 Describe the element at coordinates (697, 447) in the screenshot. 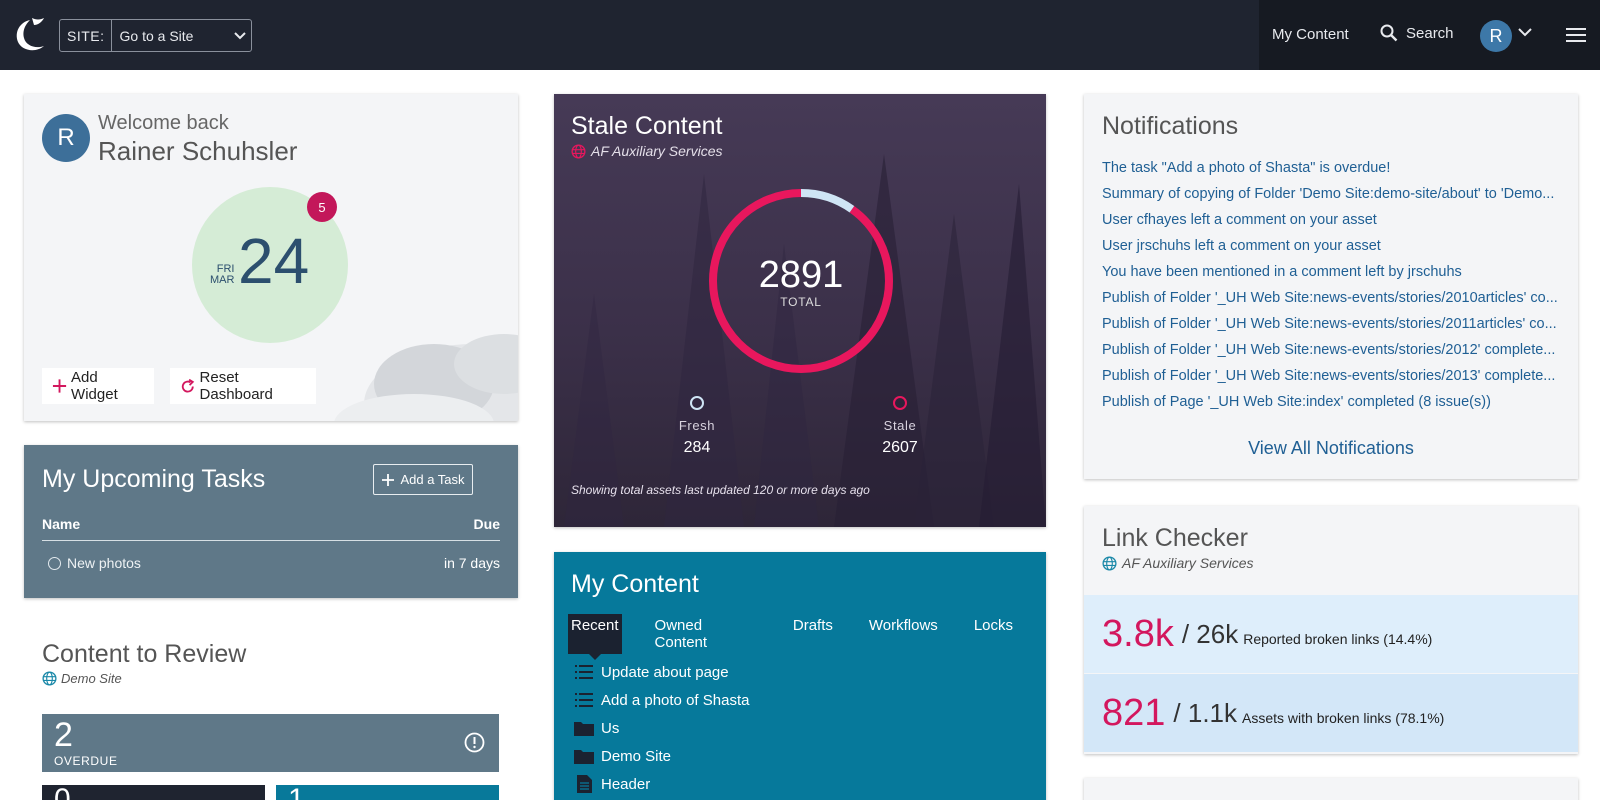

I see `fresh-value: 284` at that location.